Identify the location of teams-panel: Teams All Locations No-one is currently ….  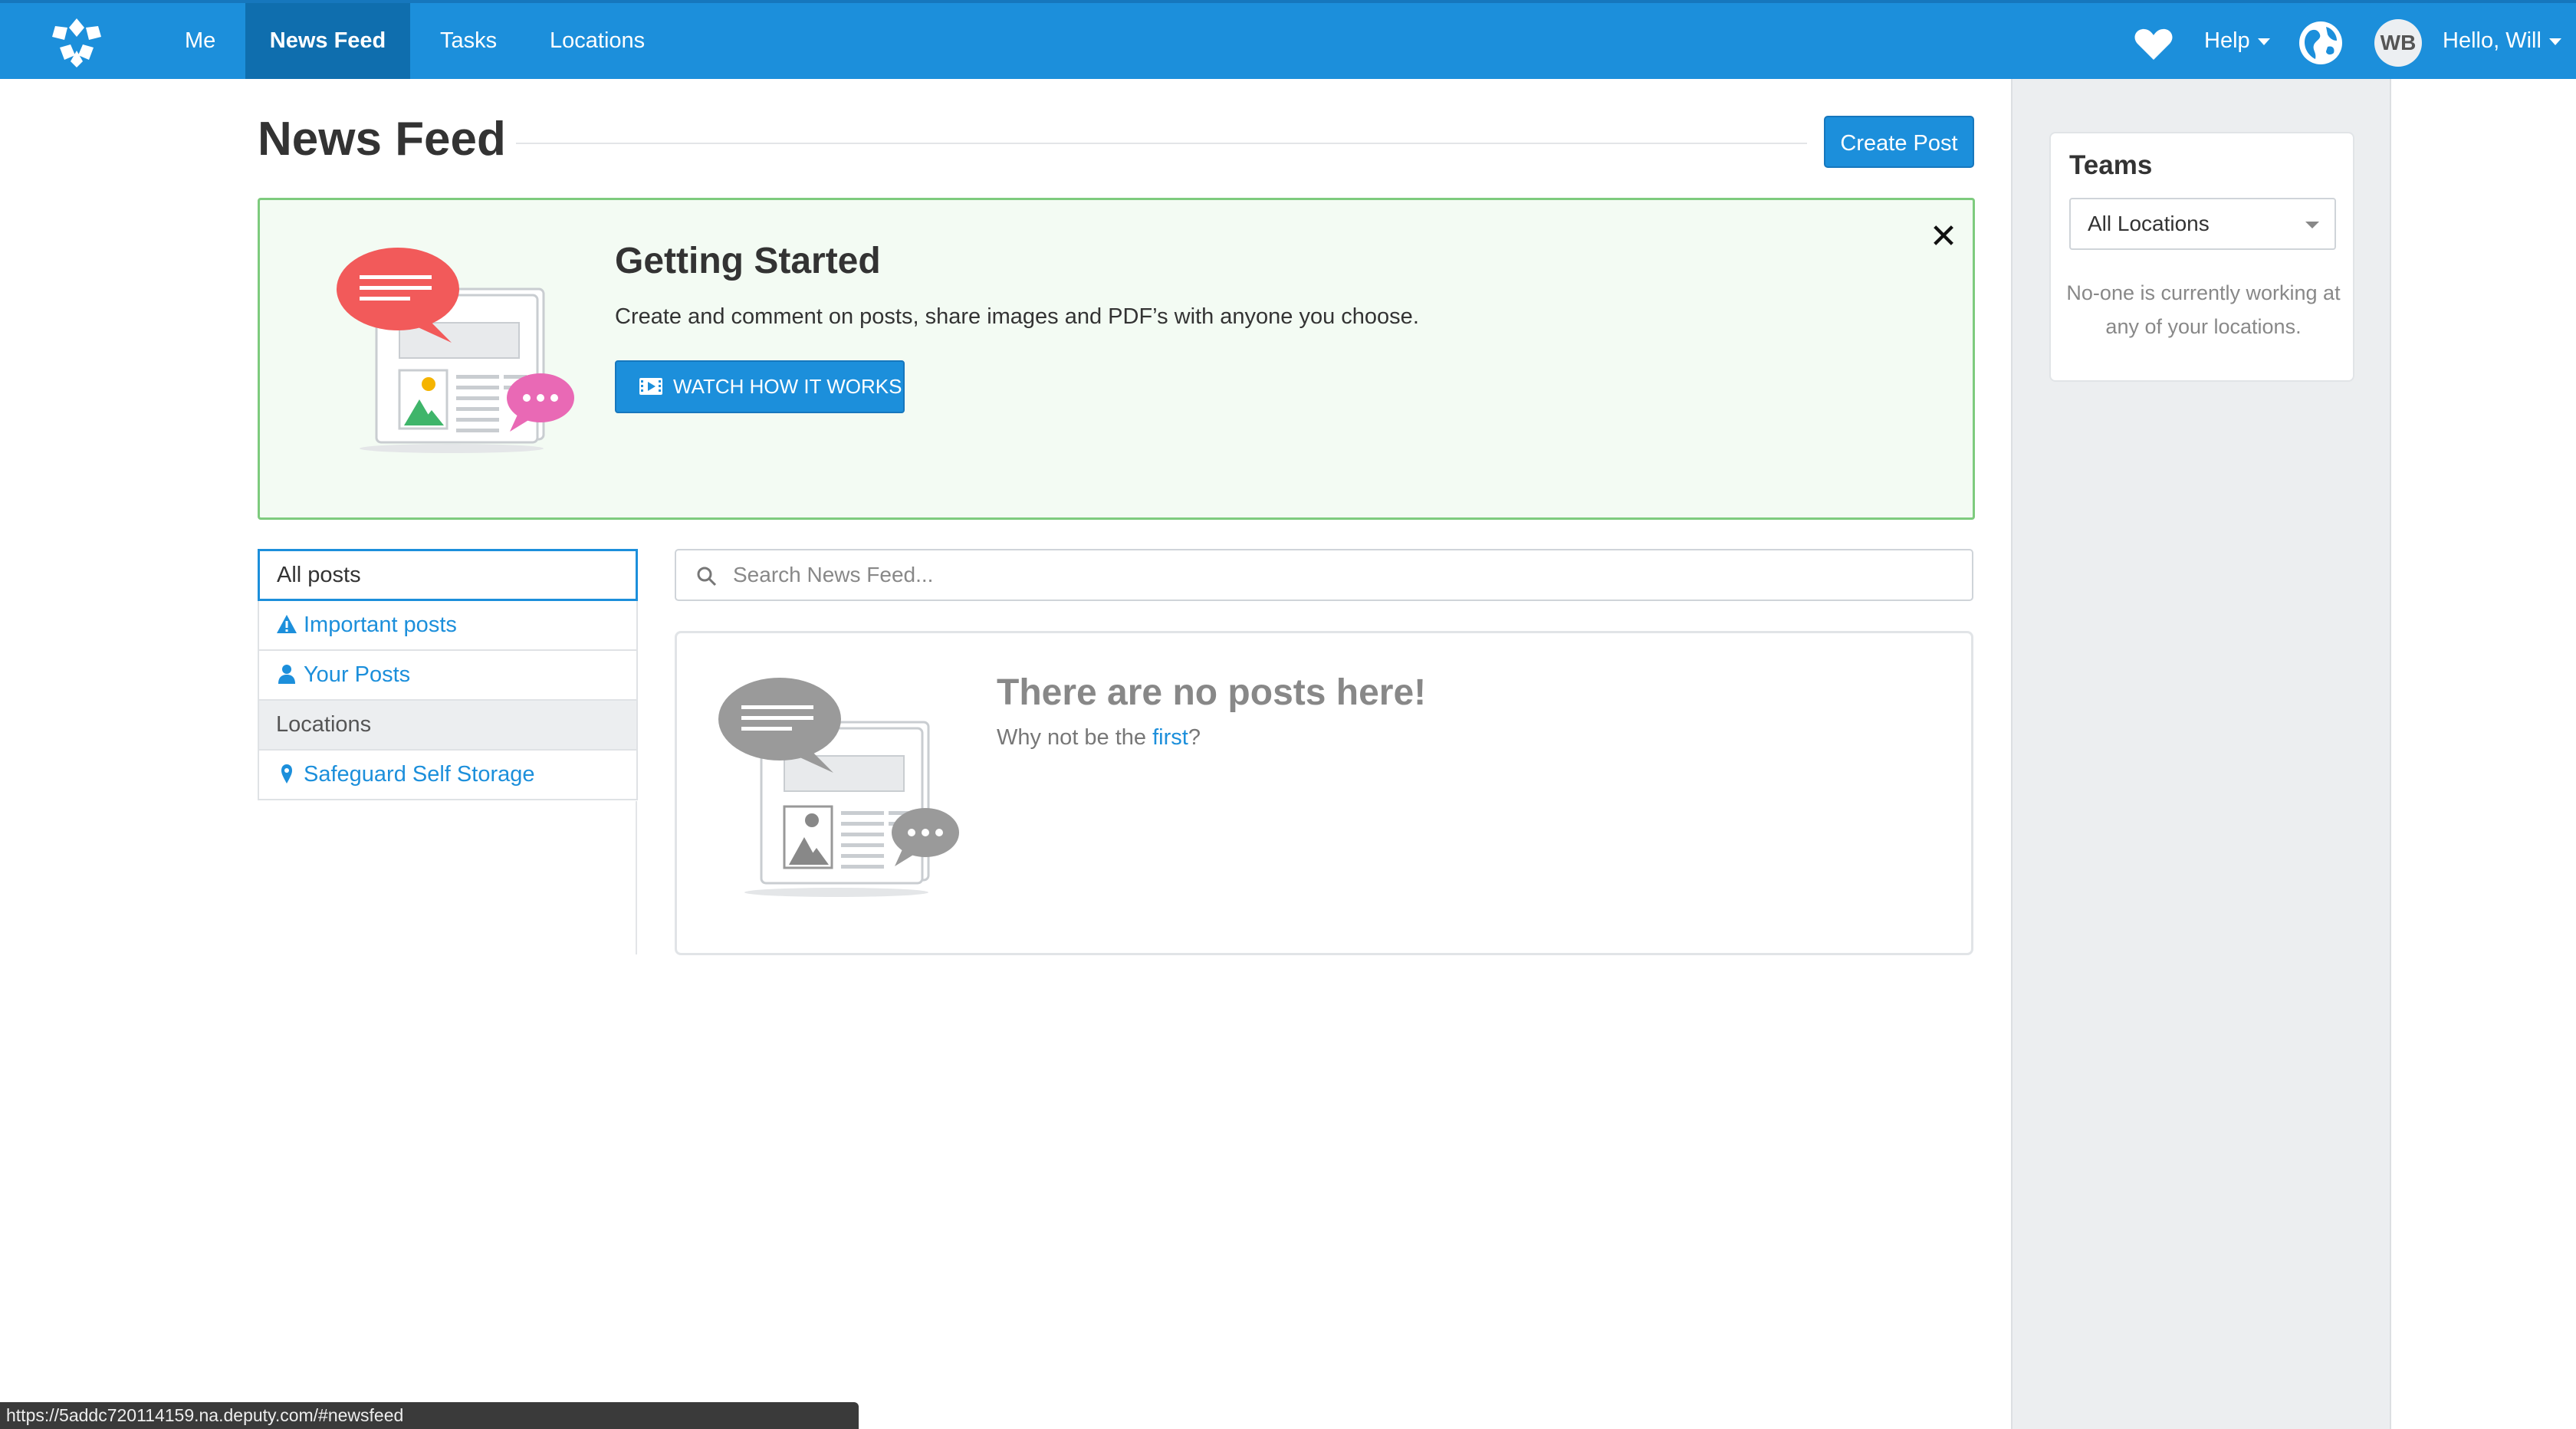
(2202, 257).